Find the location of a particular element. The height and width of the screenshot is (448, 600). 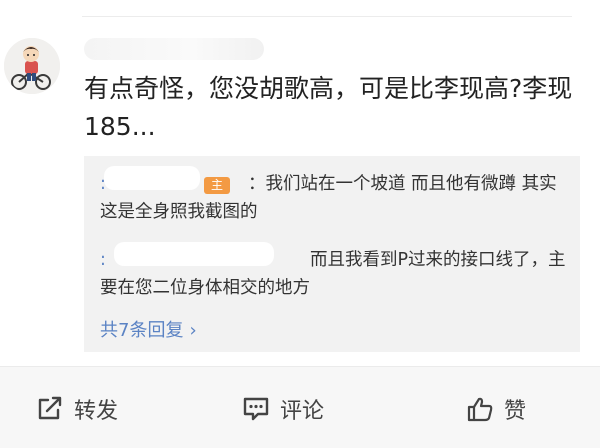

forward-label: 转发 is located at coordinates (96, 411).